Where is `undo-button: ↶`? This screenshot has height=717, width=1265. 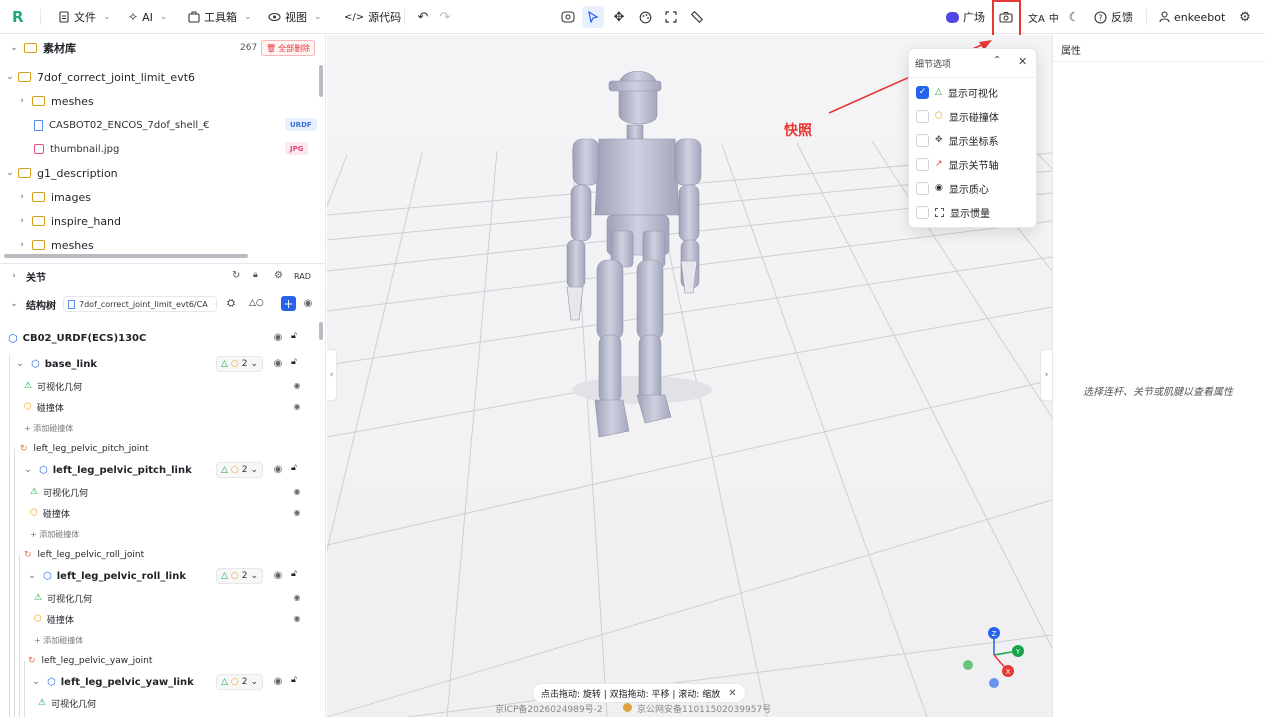 undo-button: ↶ is located at coordinates (423, 17).